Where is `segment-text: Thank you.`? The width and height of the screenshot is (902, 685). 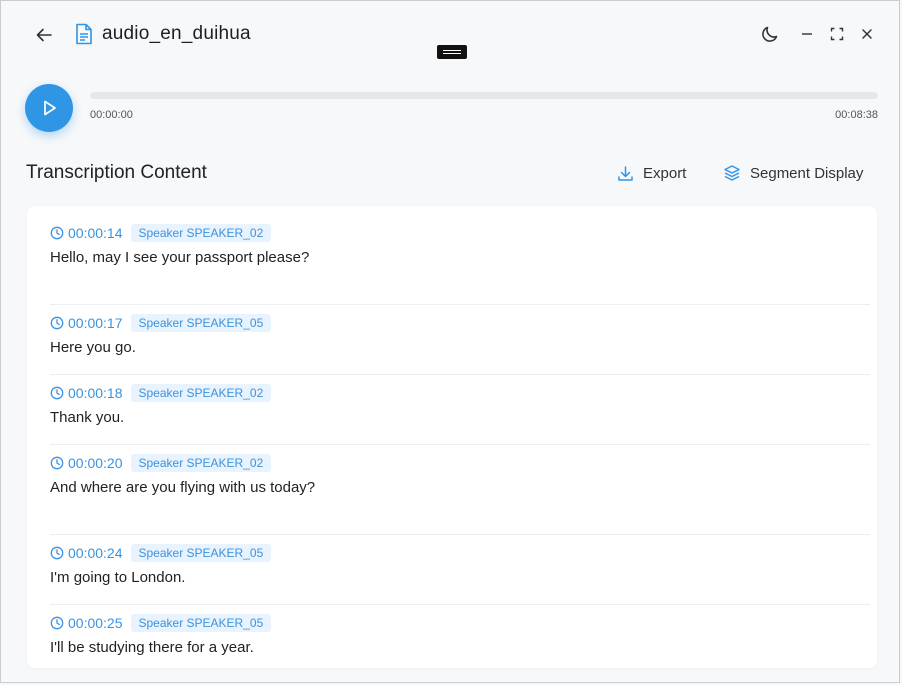
segment-text: Thank you. is located at coordinates (87, 417).